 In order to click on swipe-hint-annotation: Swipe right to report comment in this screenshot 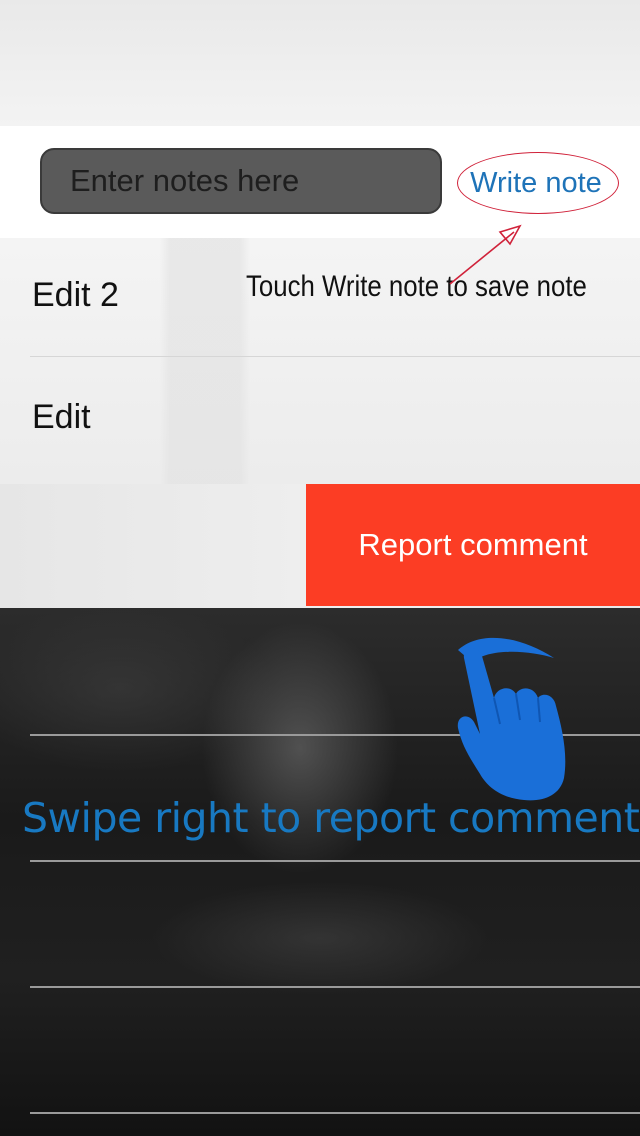, I will do `click(331, 818)`.